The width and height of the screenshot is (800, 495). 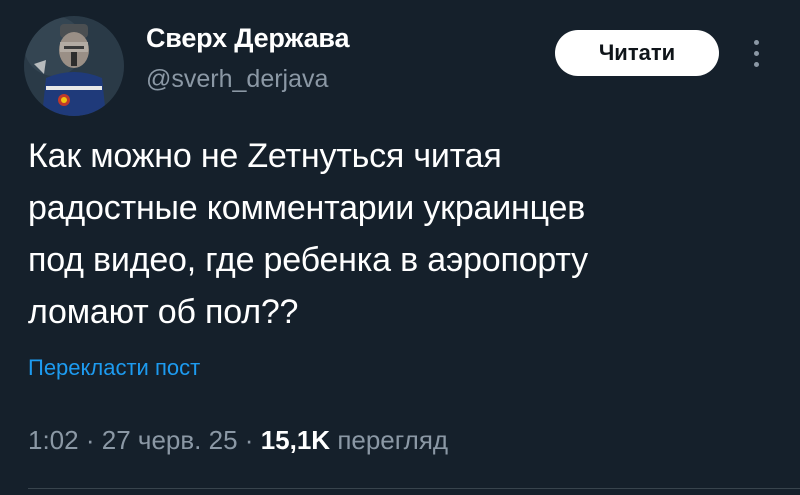 I want to click on author-handle: @sverh_derjava, so click(x=247, y=79).